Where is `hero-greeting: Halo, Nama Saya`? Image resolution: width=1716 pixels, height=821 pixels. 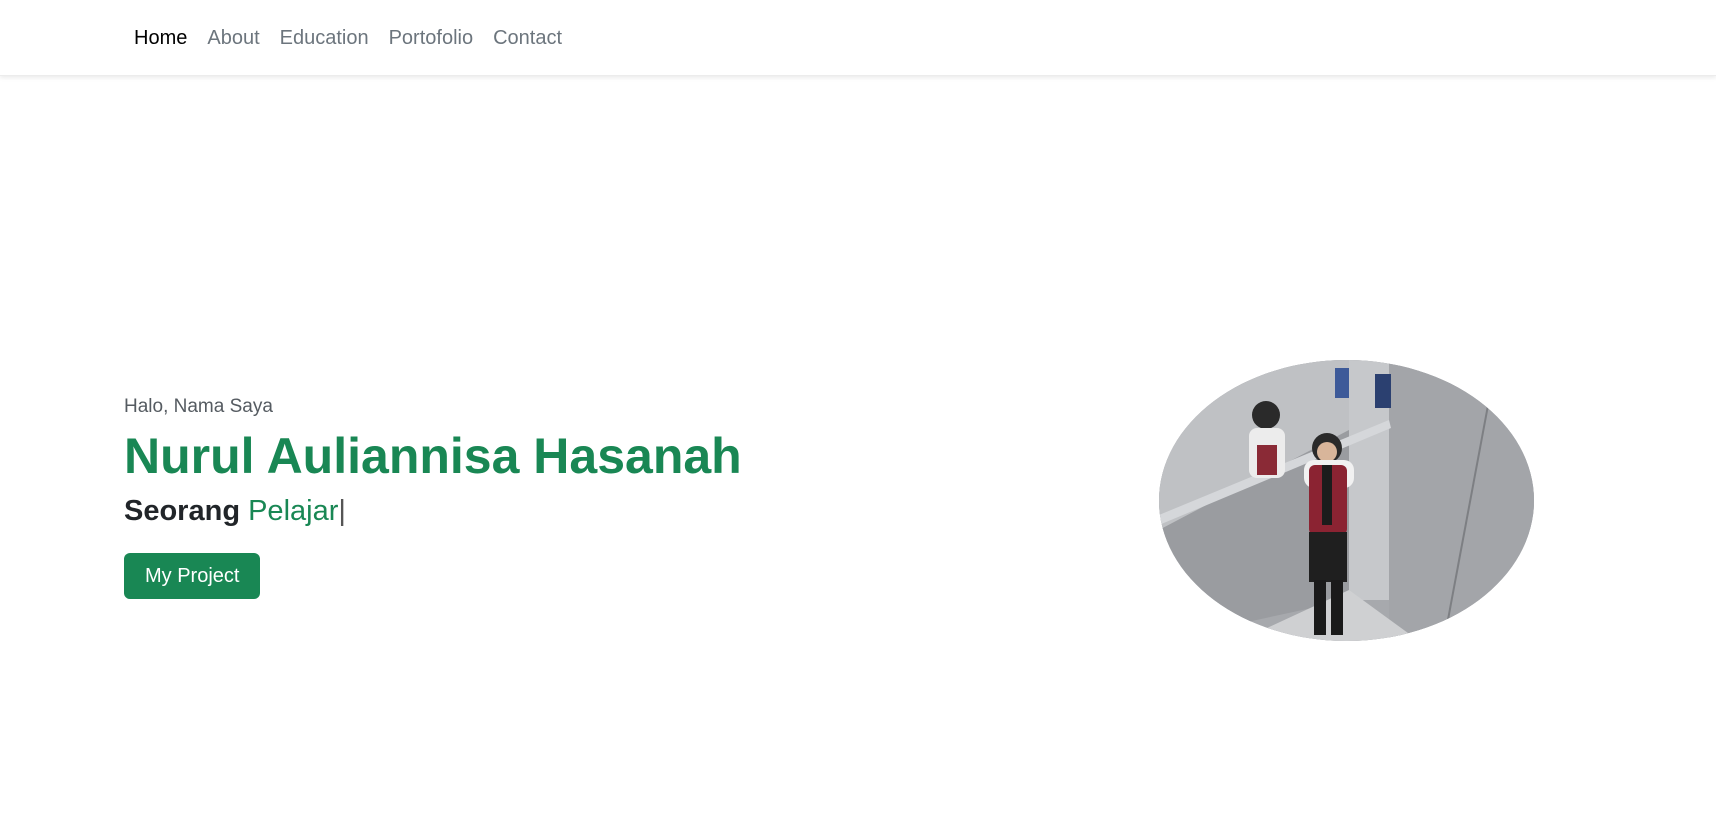 hero-greeting: Halo, Nama Saya is located at coordinates (198, 406).